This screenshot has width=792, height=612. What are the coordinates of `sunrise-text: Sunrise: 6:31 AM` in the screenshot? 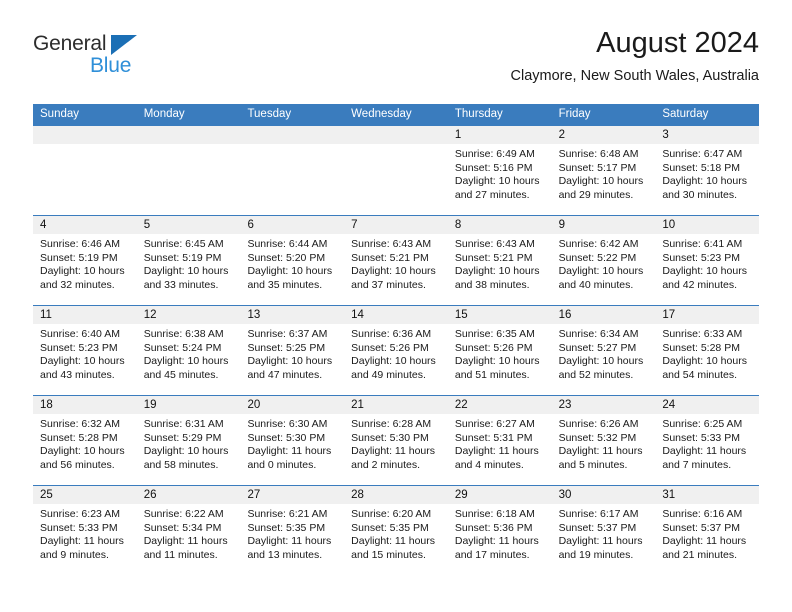 It's located at (183, 424).